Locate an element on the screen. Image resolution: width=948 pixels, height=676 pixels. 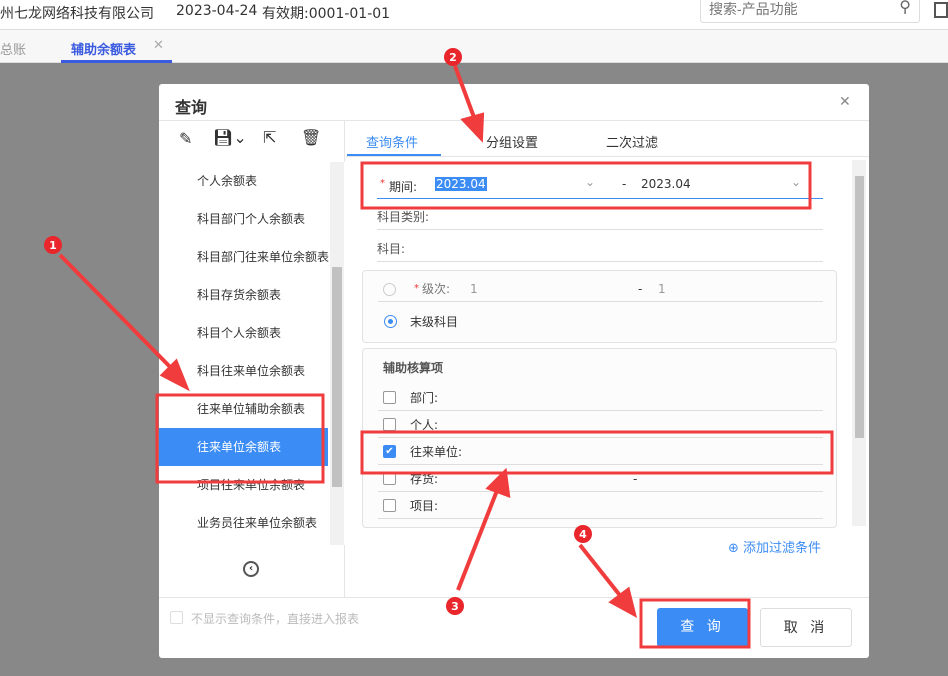
annotation-number: 1 is located at coordinates (53, 245).